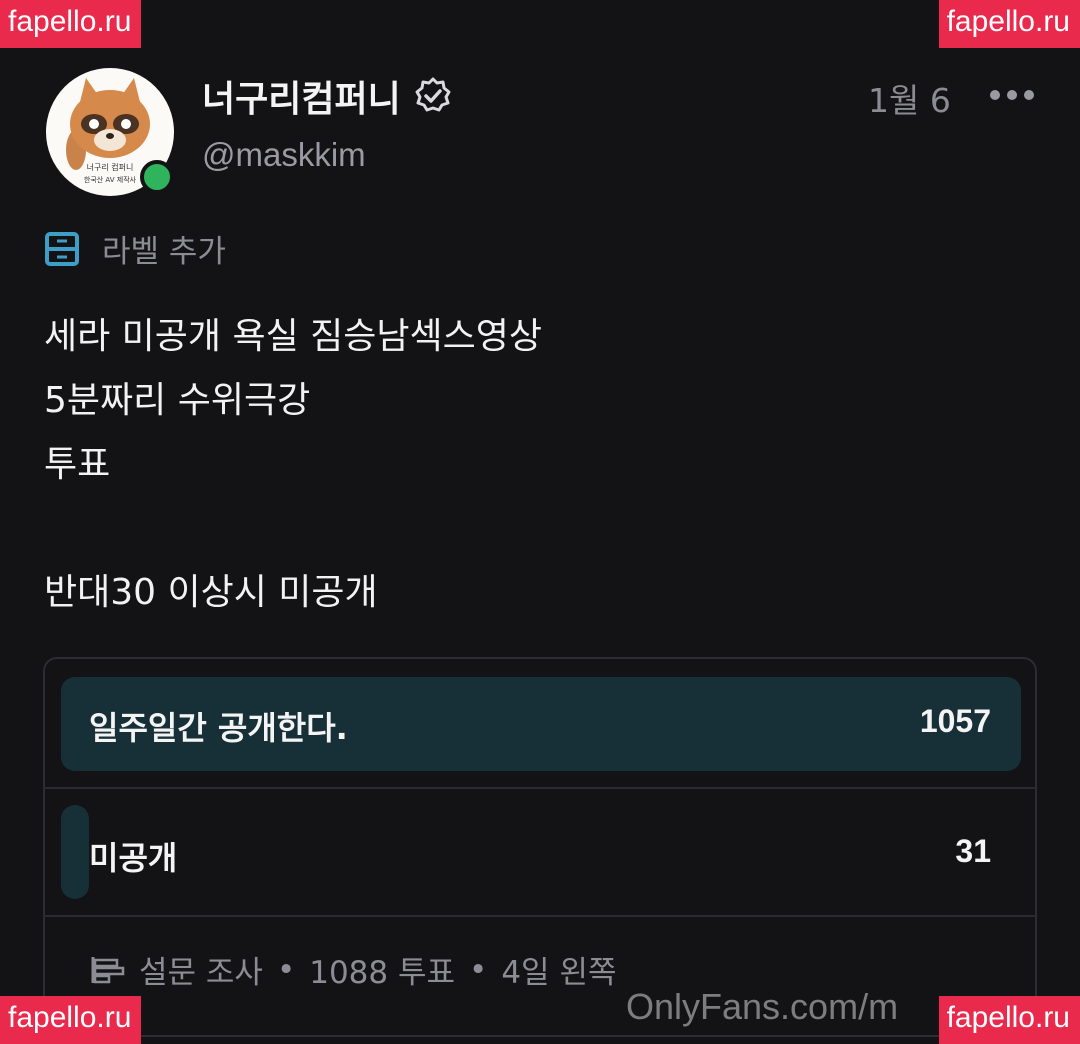 The width and height of the screenshot is (1080, 1044). I want to click on online-status-dot, so click(157, 177).